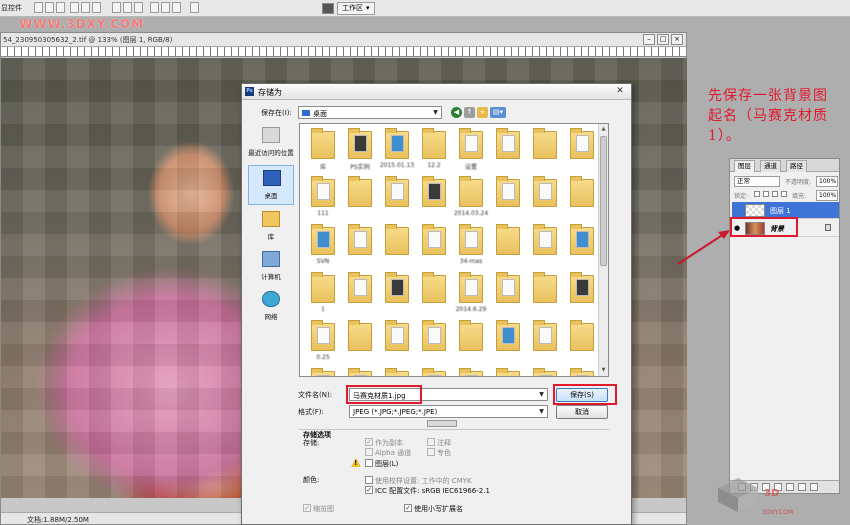 This screenshot has width=850, height=525. What do you see at coordinates (271, 143) in the screenshot?
I see `place-recent: 最近访问的位置` at bounding box center [271, 143].